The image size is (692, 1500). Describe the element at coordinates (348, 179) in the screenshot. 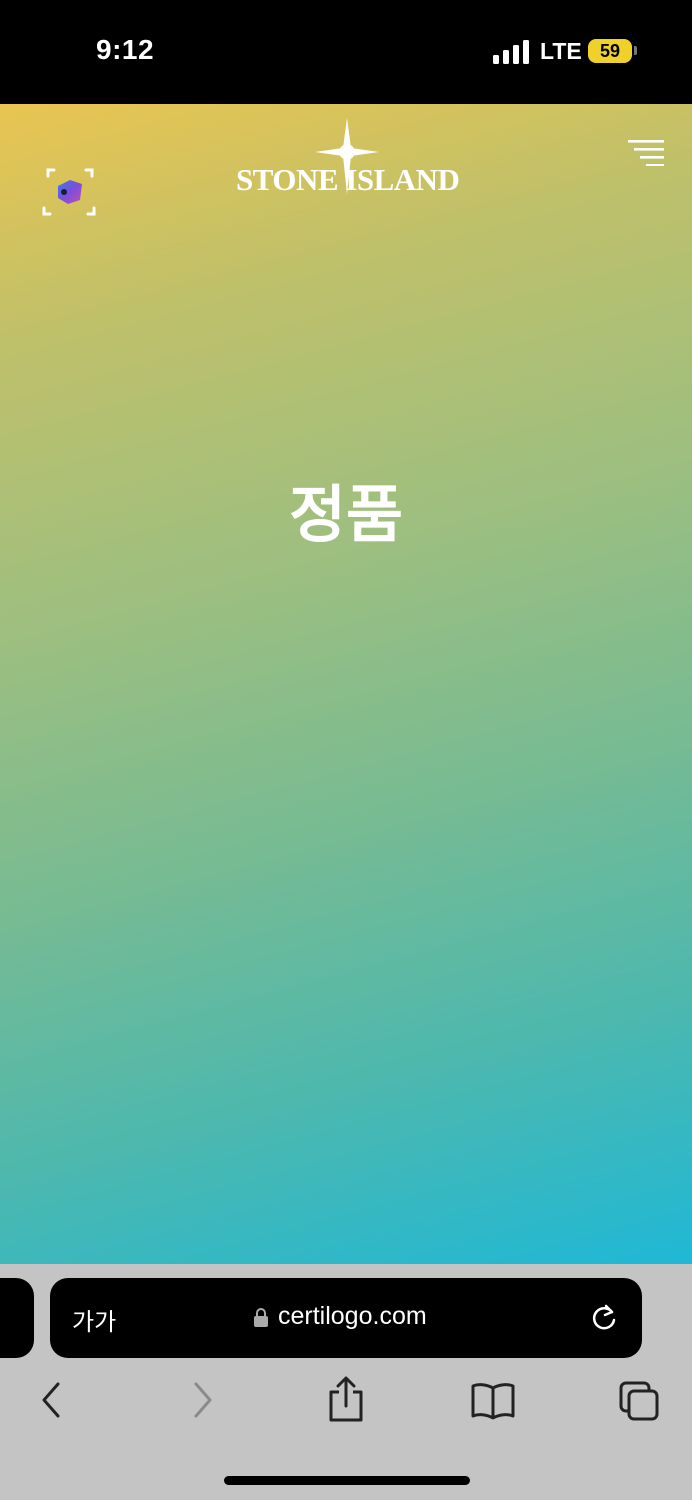

I see `brand-name: STONE ISLAND` at that location.